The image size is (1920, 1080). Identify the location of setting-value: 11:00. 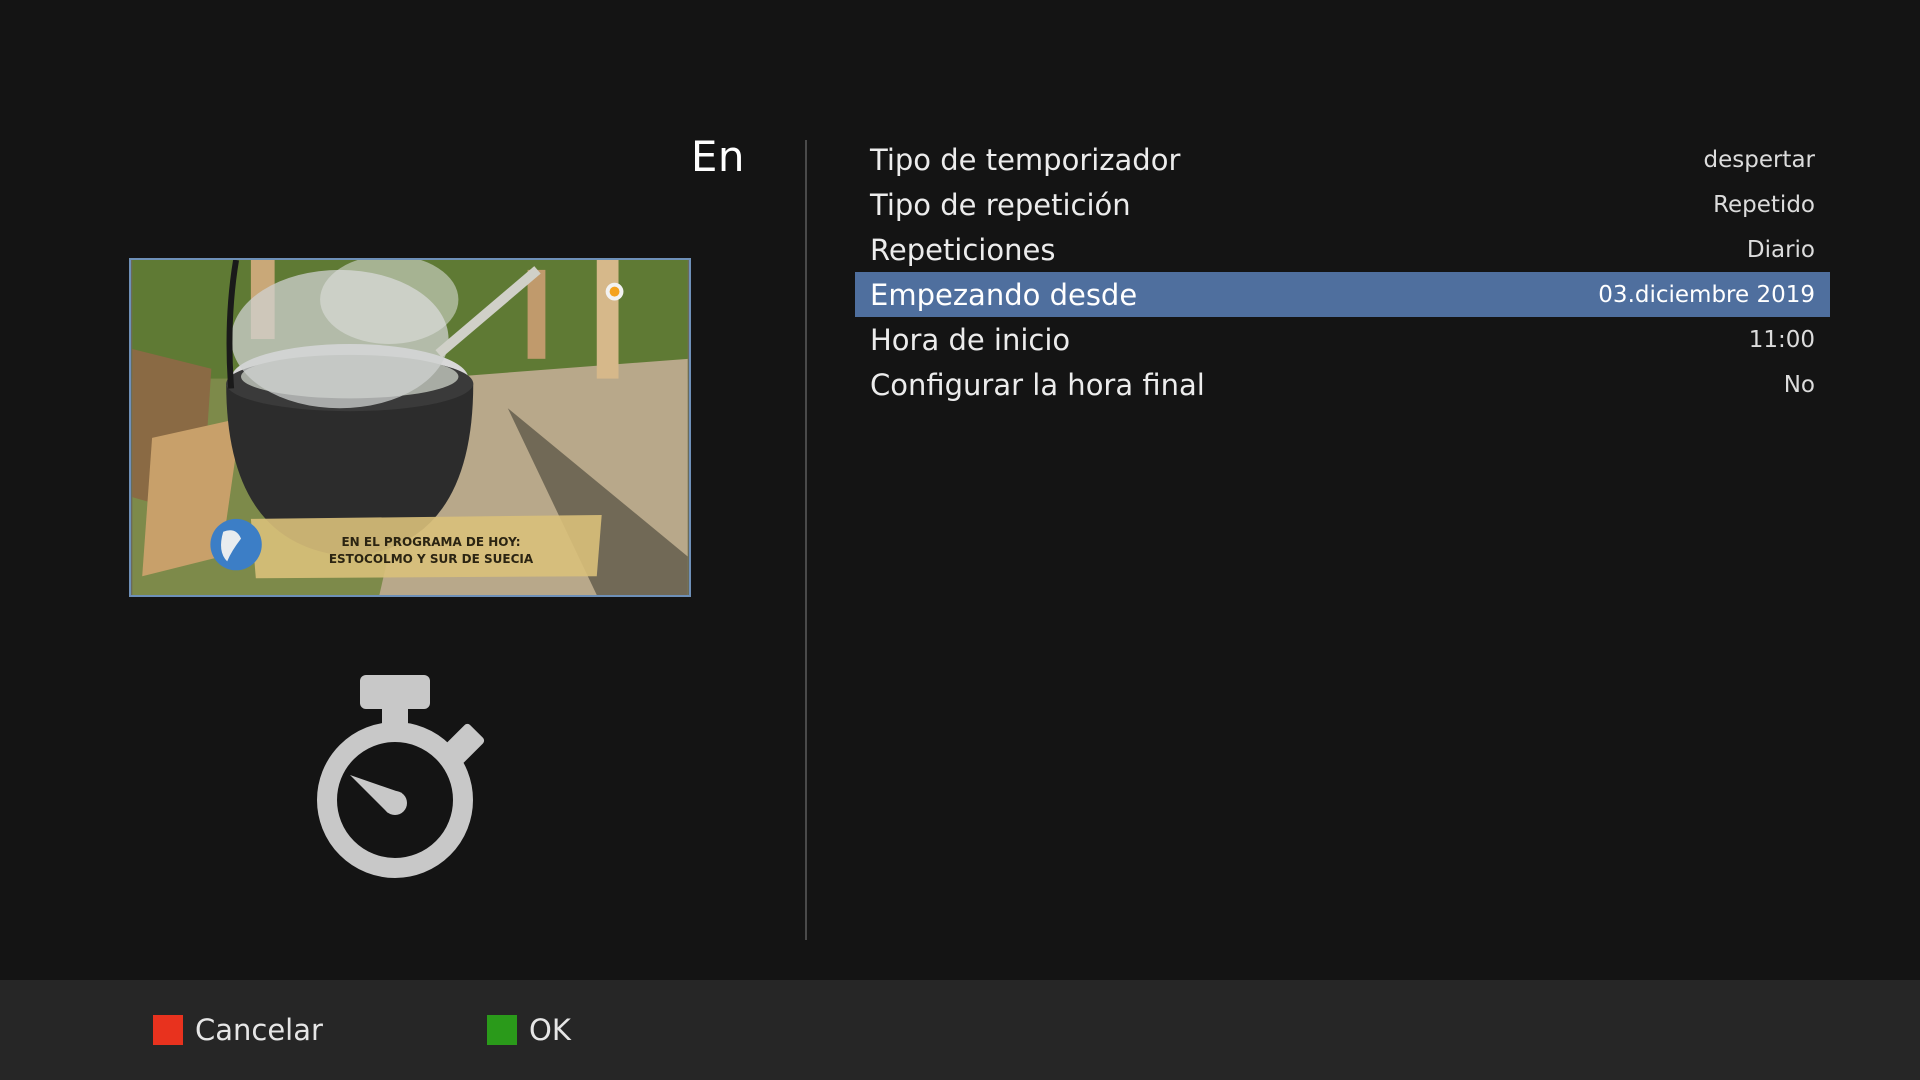
(1781, 339).